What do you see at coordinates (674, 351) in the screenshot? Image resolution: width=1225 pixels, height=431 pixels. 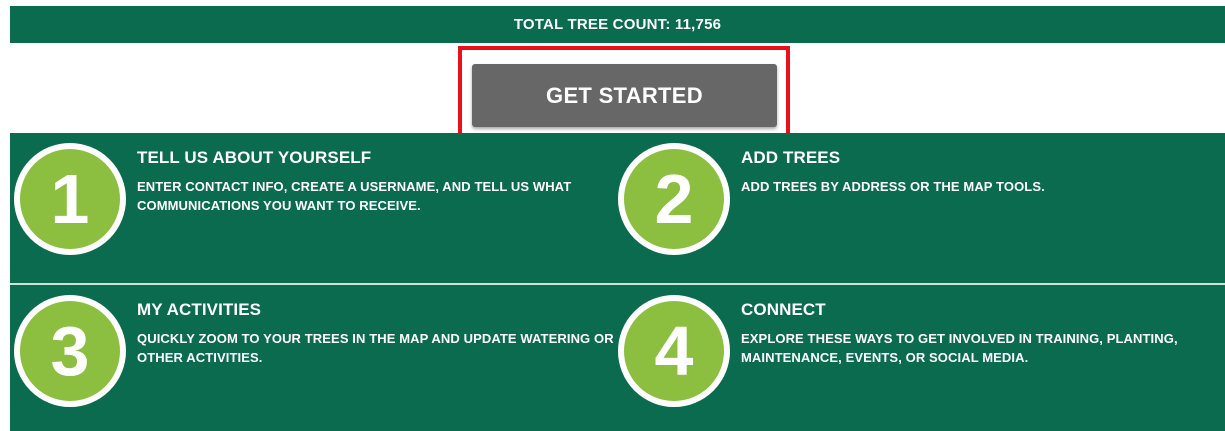 I see `step-number-badge: 4` at bounding box center [674, 351].